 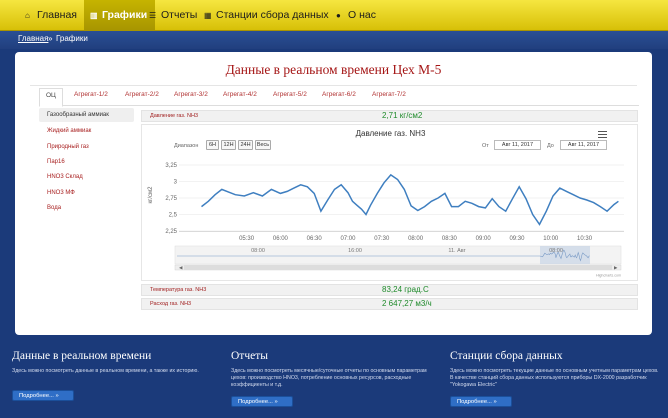 I want to click on param-row-pressure: Давление газ. NH3 2,71 кг/см2, so click(x=389, y=116).